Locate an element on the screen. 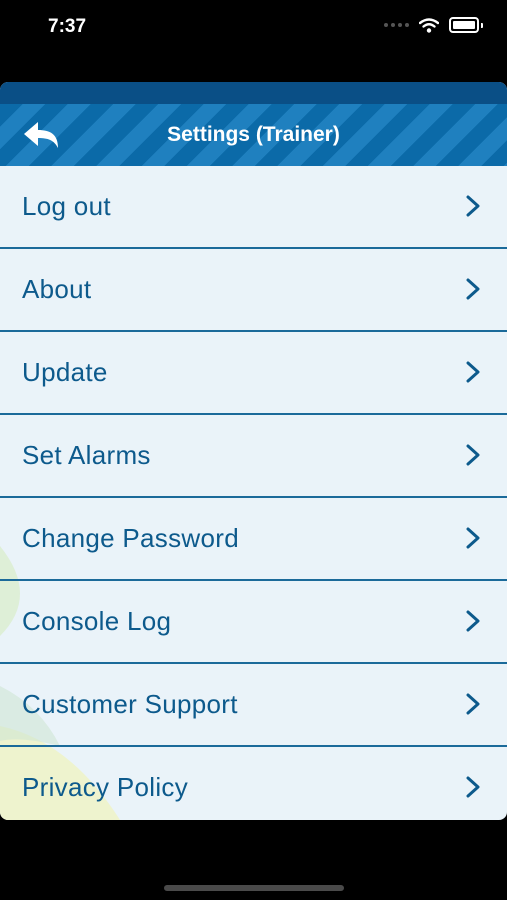 The image size is (507, 900). settings-header: Settings (Trainer) is located at coordinates (253, 135).